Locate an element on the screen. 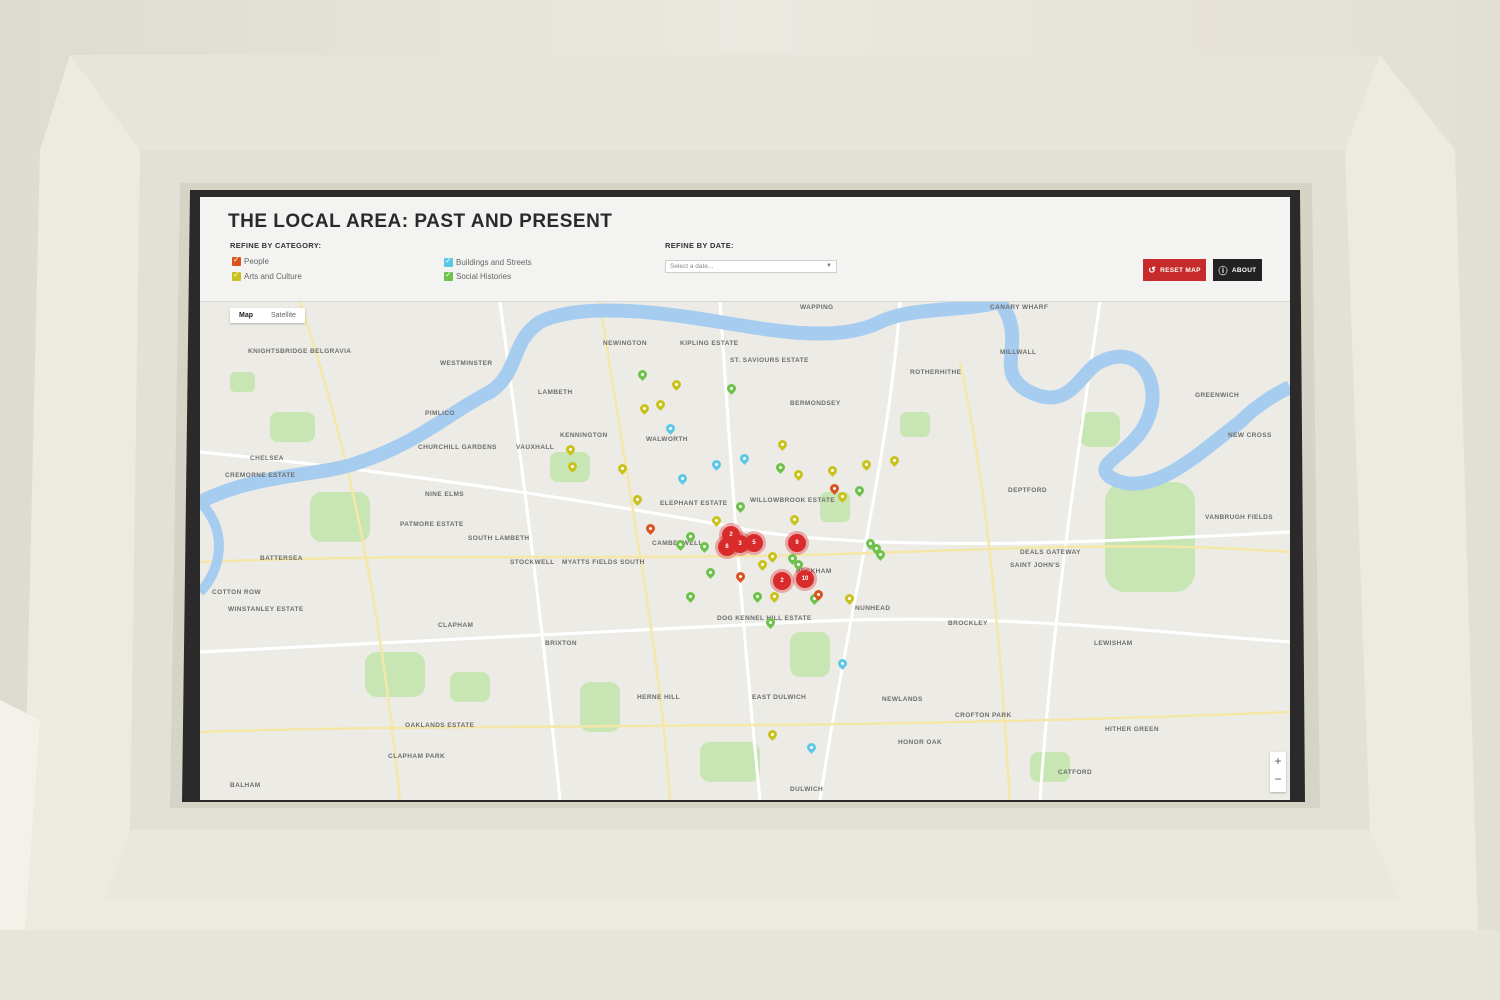 Image resolution: width=1500 pixels, height=1000 pixels. place-label: NEW CROSS is located at coordinates (1250, 435).